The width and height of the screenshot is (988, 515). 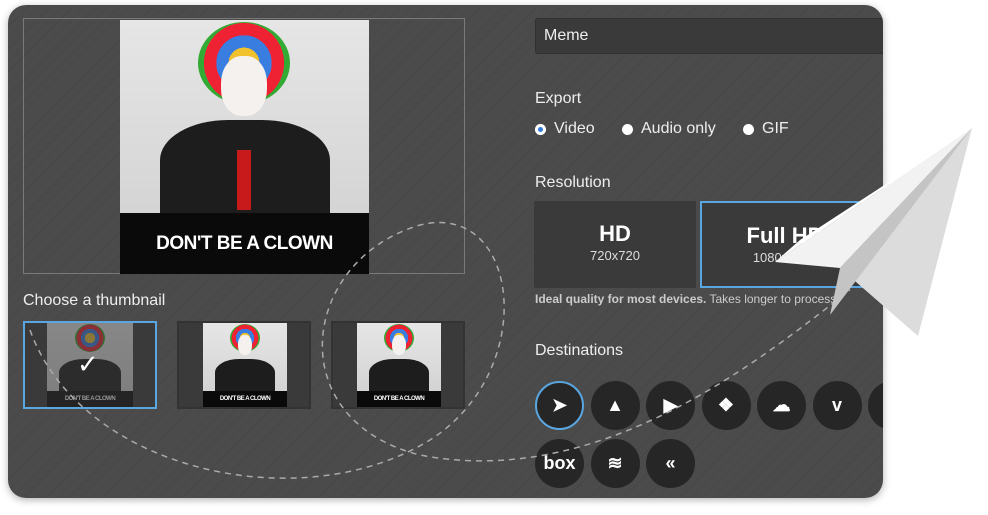 I want to click on destination-wistia: ≋, so click(x=615, y=463).